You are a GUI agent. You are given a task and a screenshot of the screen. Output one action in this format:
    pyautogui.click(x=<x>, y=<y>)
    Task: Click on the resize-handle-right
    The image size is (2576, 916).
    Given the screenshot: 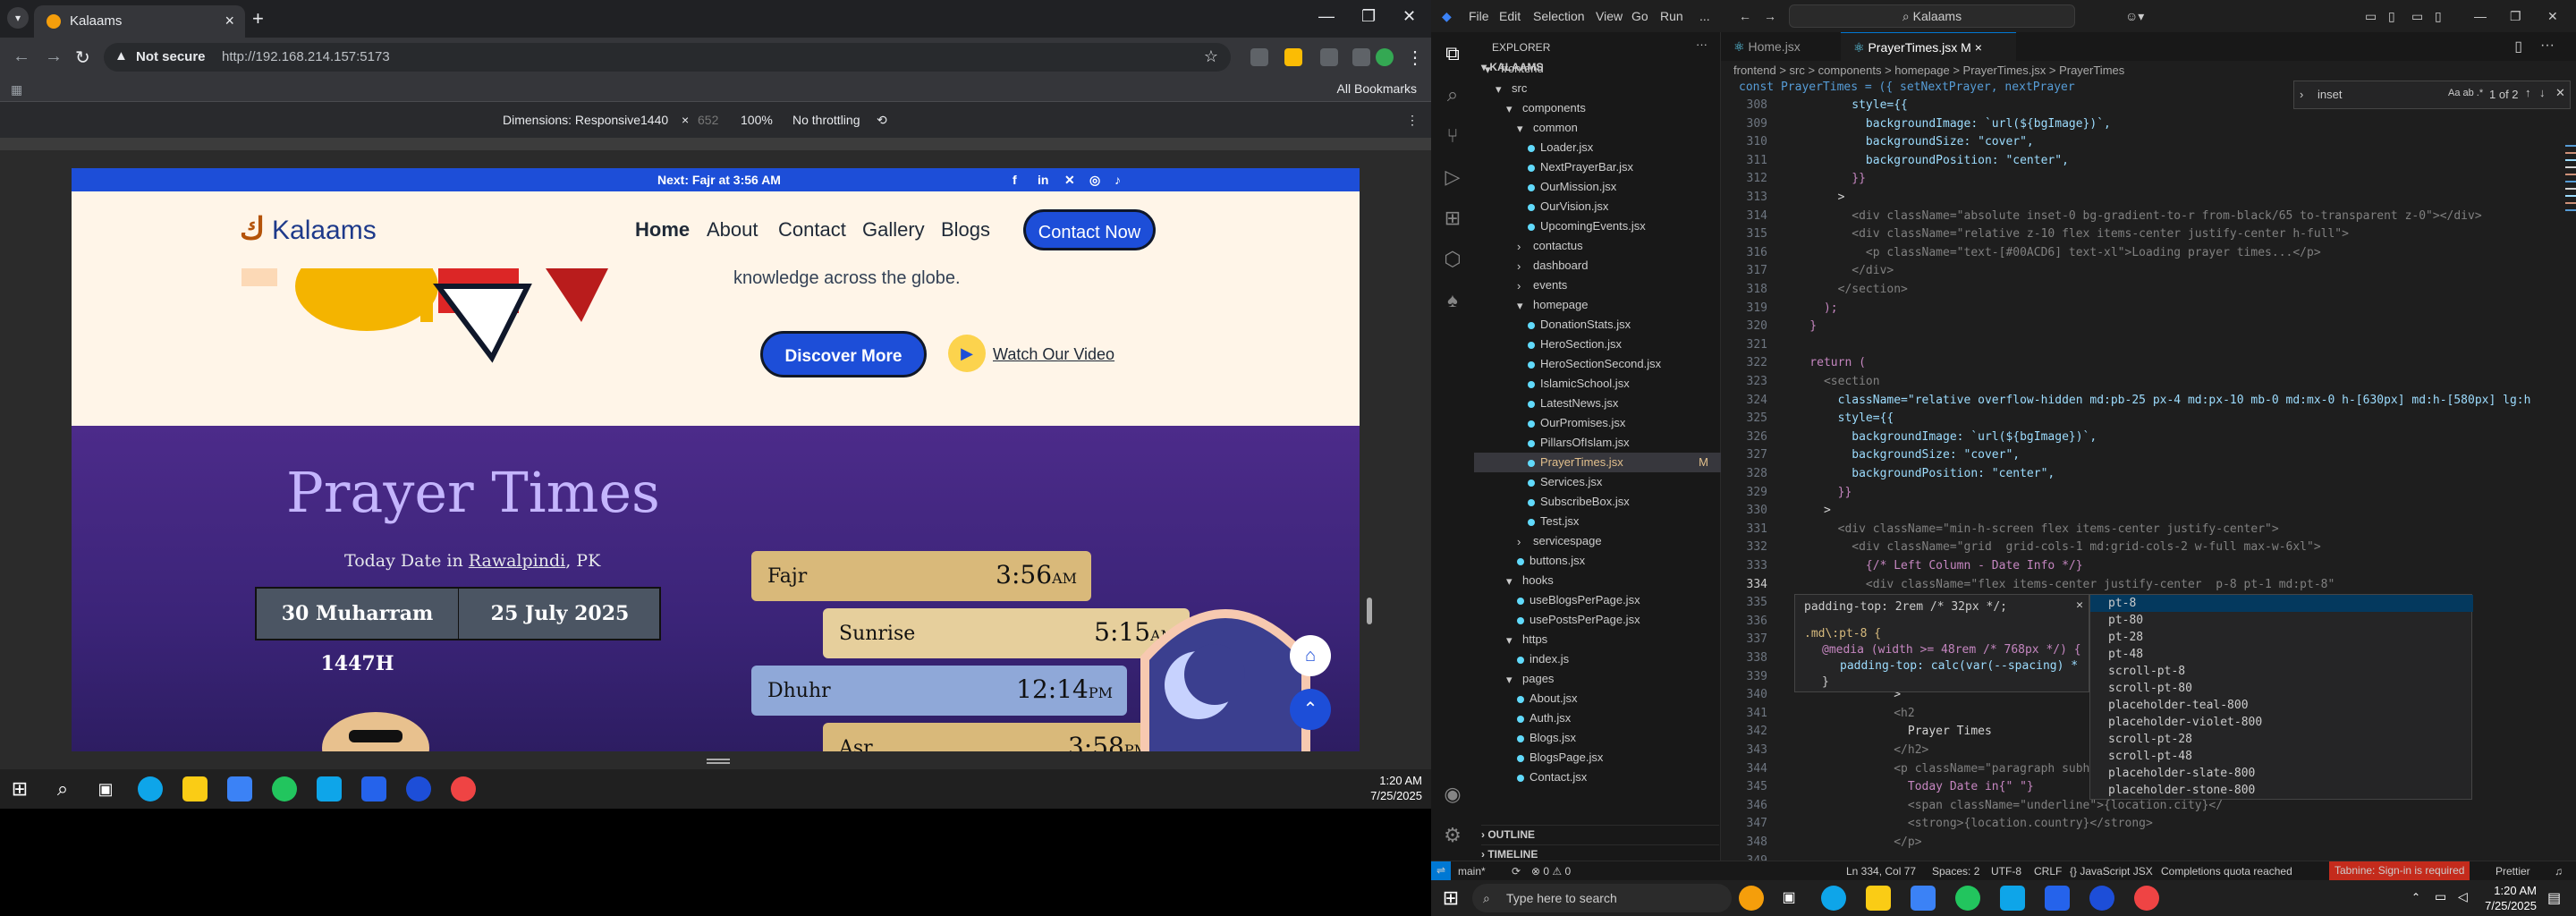 What is the action you would take?
    pyautogui.click(x=1369, y=611)
    